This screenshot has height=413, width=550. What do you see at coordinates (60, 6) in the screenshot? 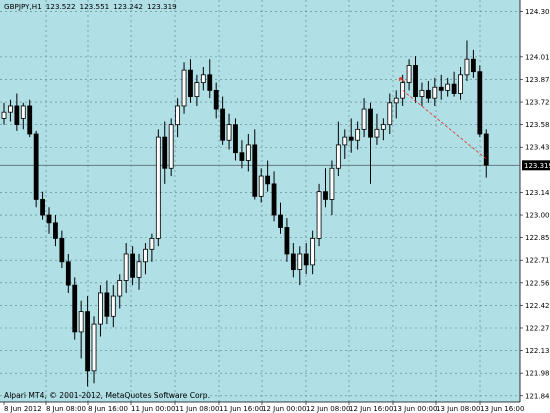
I see `open-value: 123.522` at bounding box center [60, 6].